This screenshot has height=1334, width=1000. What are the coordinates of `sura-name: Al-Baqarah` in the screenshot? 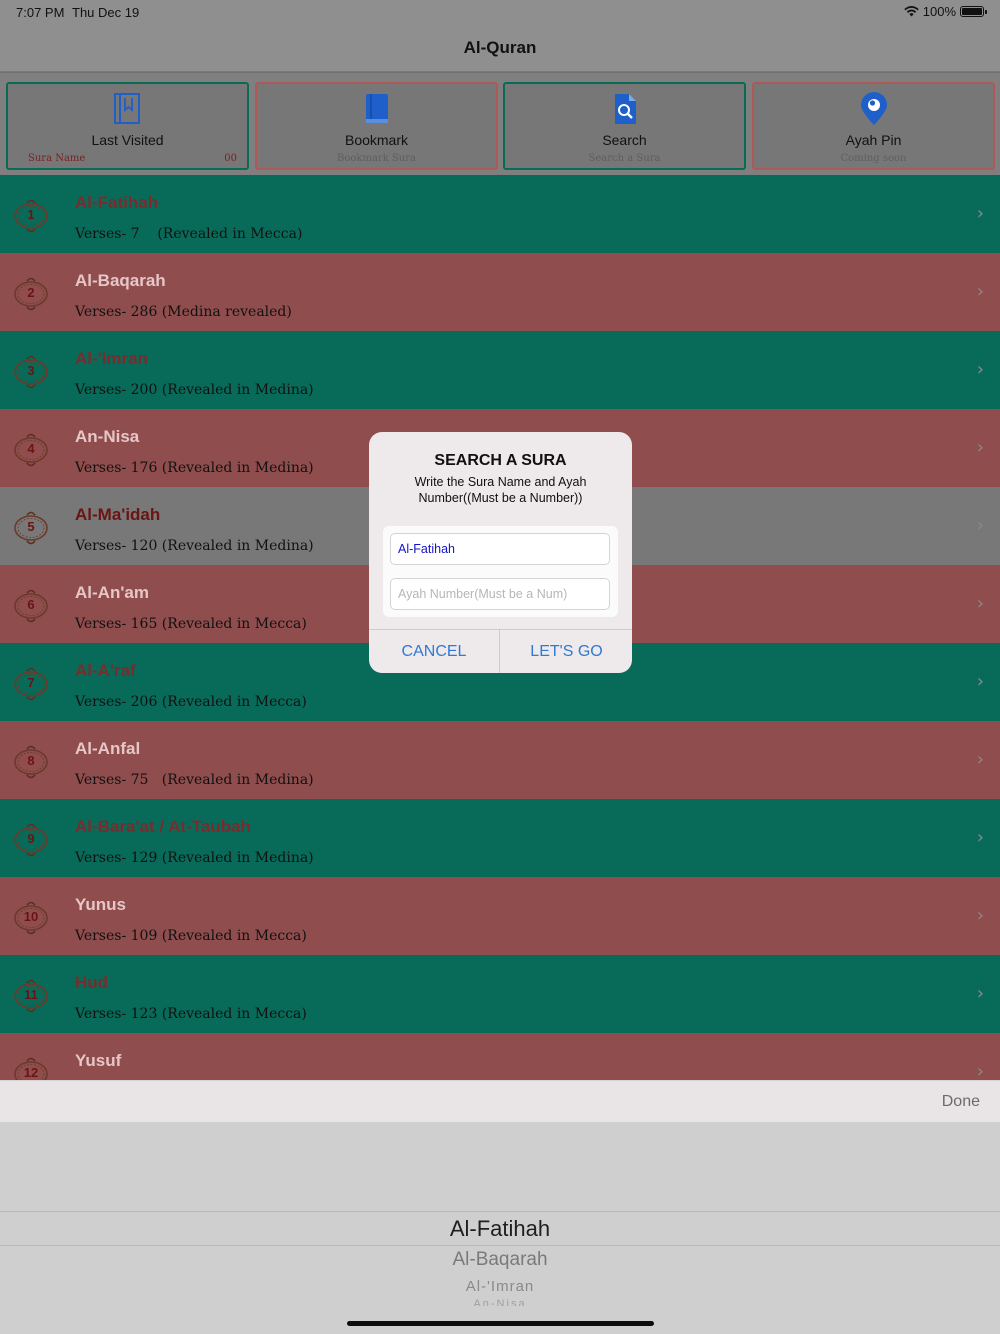 It's located at (120, 280).